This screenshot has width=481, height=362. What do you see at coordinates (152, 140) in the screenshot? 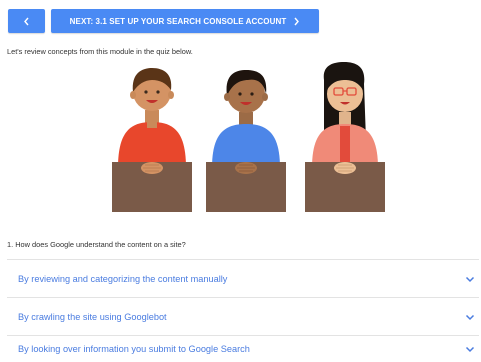
I see `person-red-shirt` at bounding box center [152, 140].